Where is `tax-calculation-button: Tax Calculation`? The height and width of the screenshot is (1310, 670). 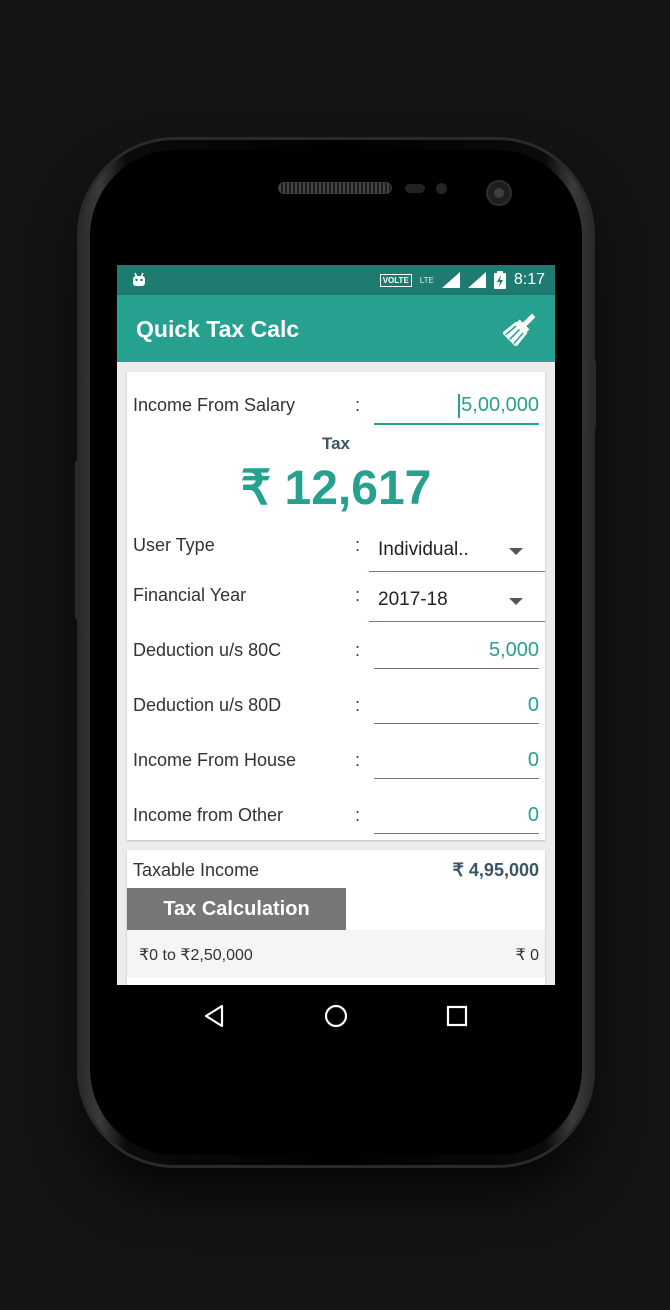
tax-calculation-button: Tax Calculation is located at coordinates (236, 909).